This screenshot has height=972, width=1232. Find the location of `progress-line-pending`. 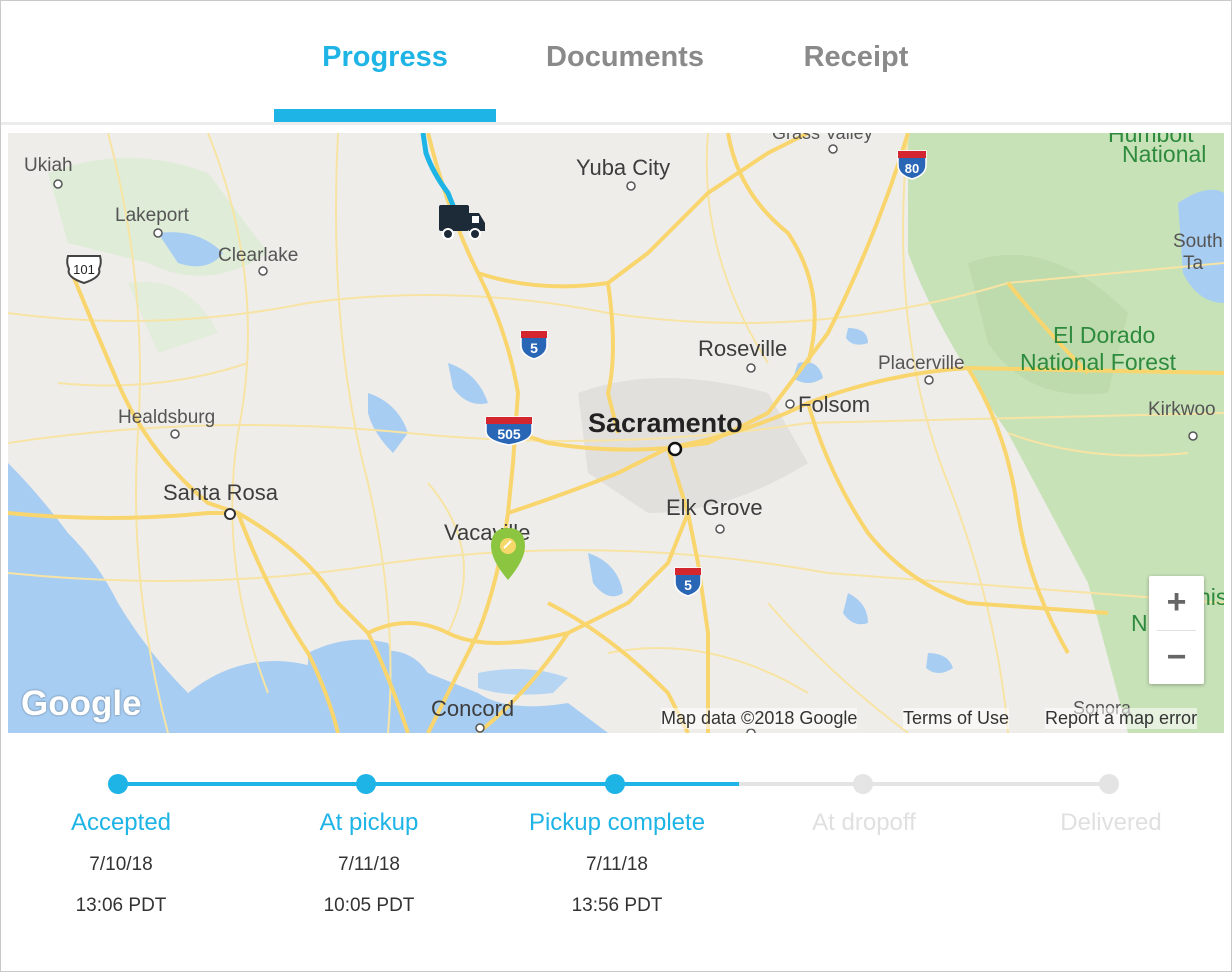

progress-line-pending is located at coordinates (924, 784).